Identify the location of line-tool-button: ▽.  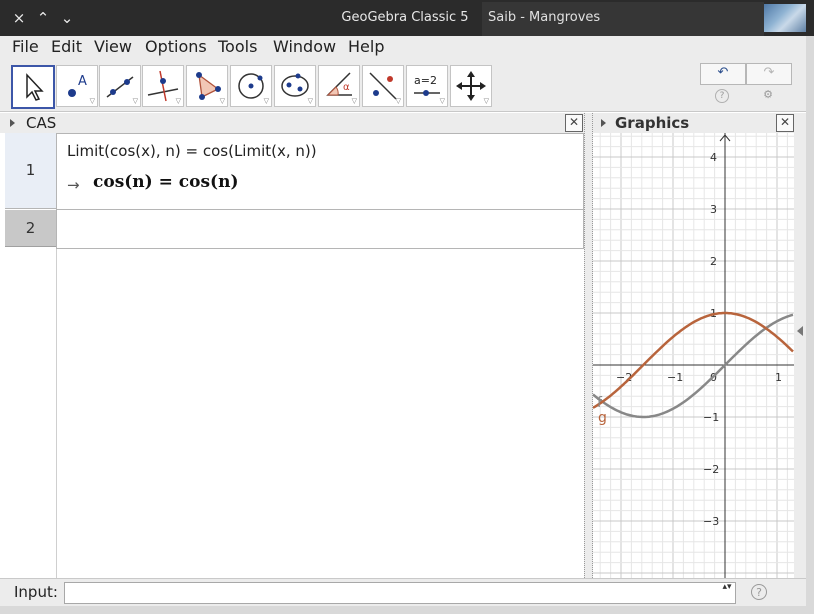
(120, 86).